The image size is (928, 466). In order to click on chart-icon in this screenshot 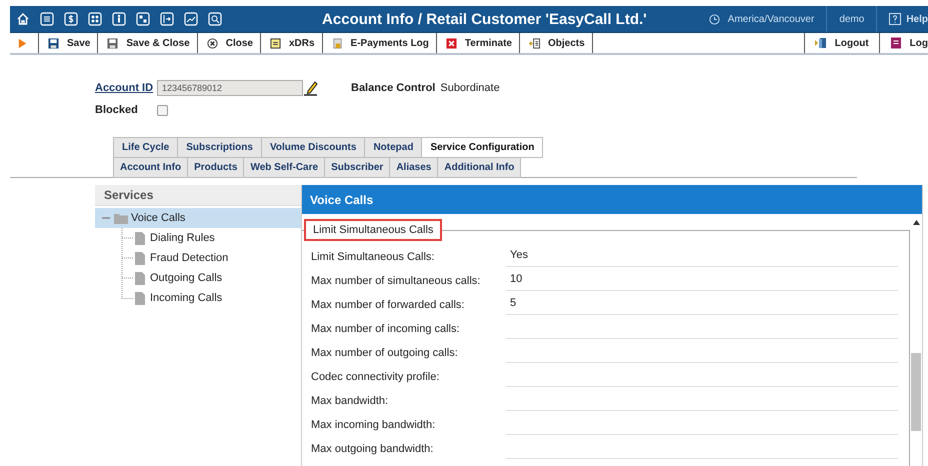, I will do `click(191, 19)`.